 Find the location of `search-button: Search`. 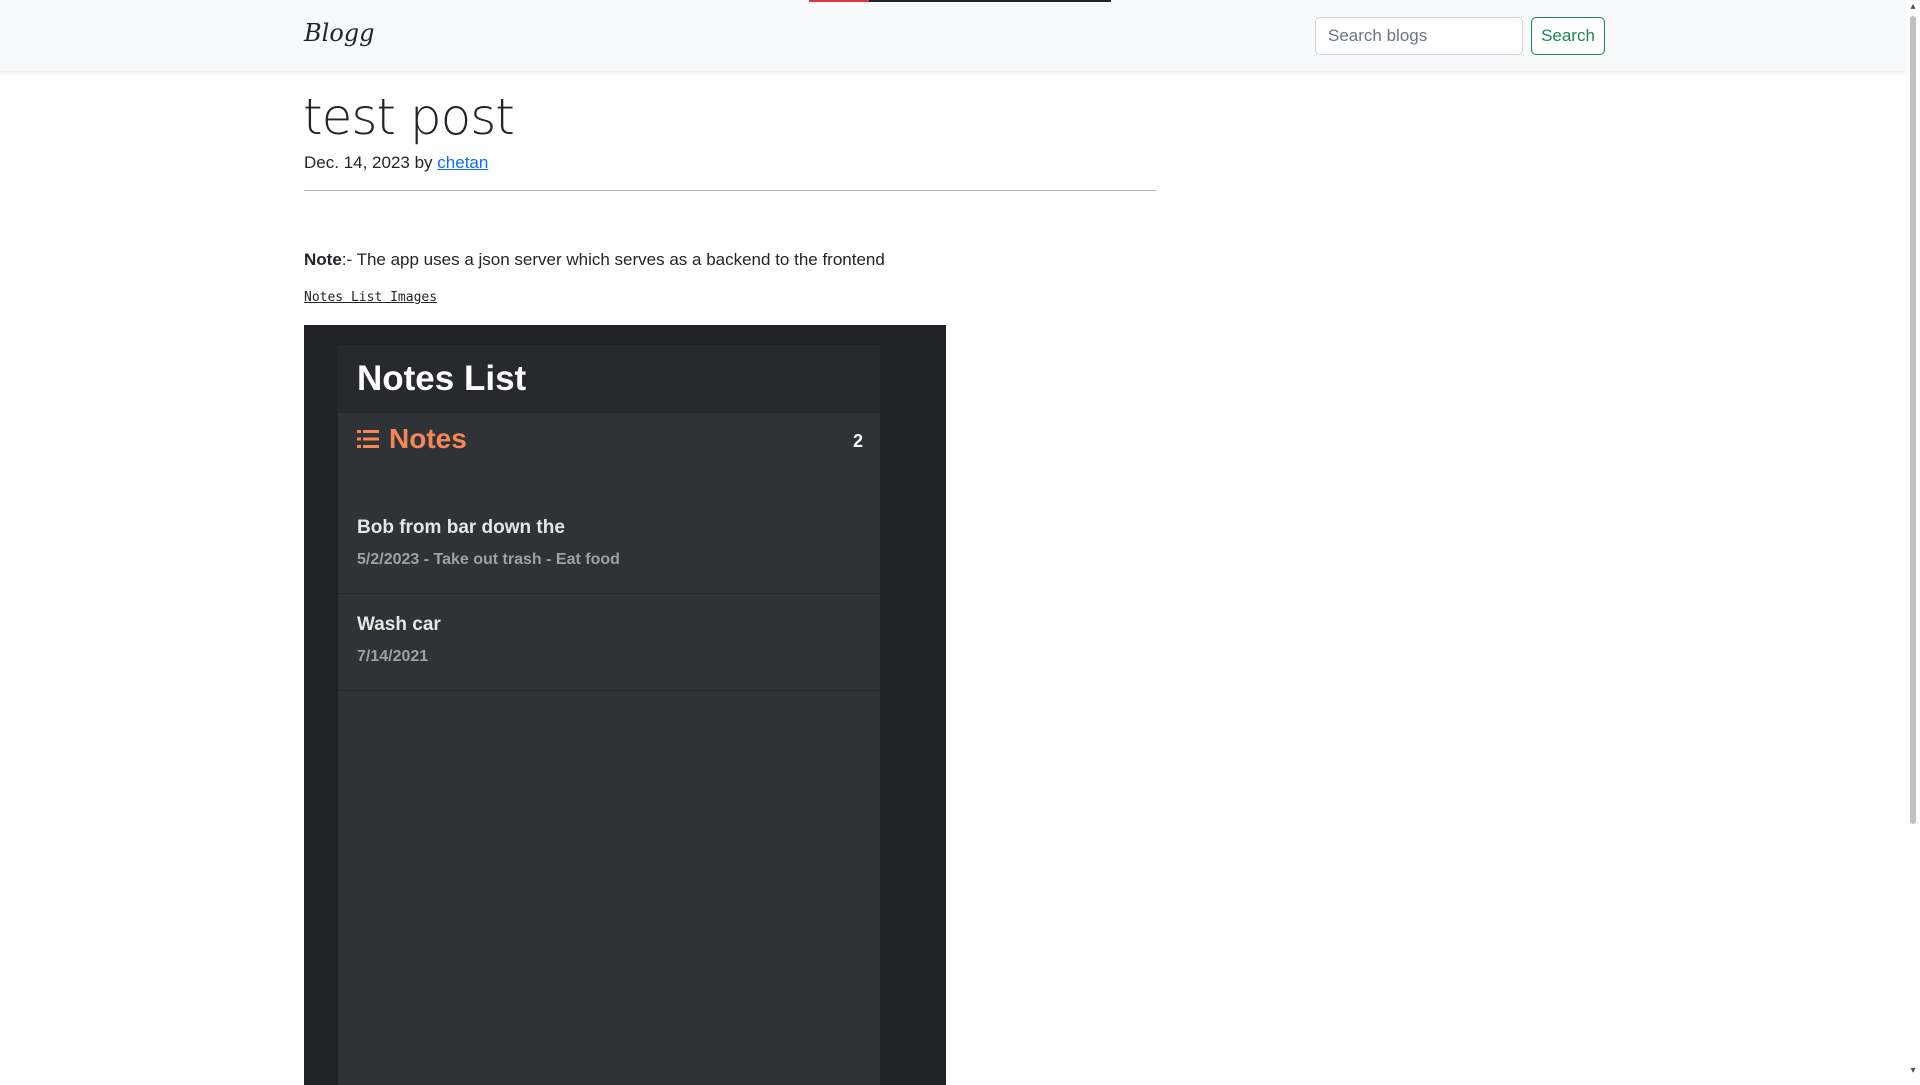

search-button: Search is located at coordinates (1568, 36).